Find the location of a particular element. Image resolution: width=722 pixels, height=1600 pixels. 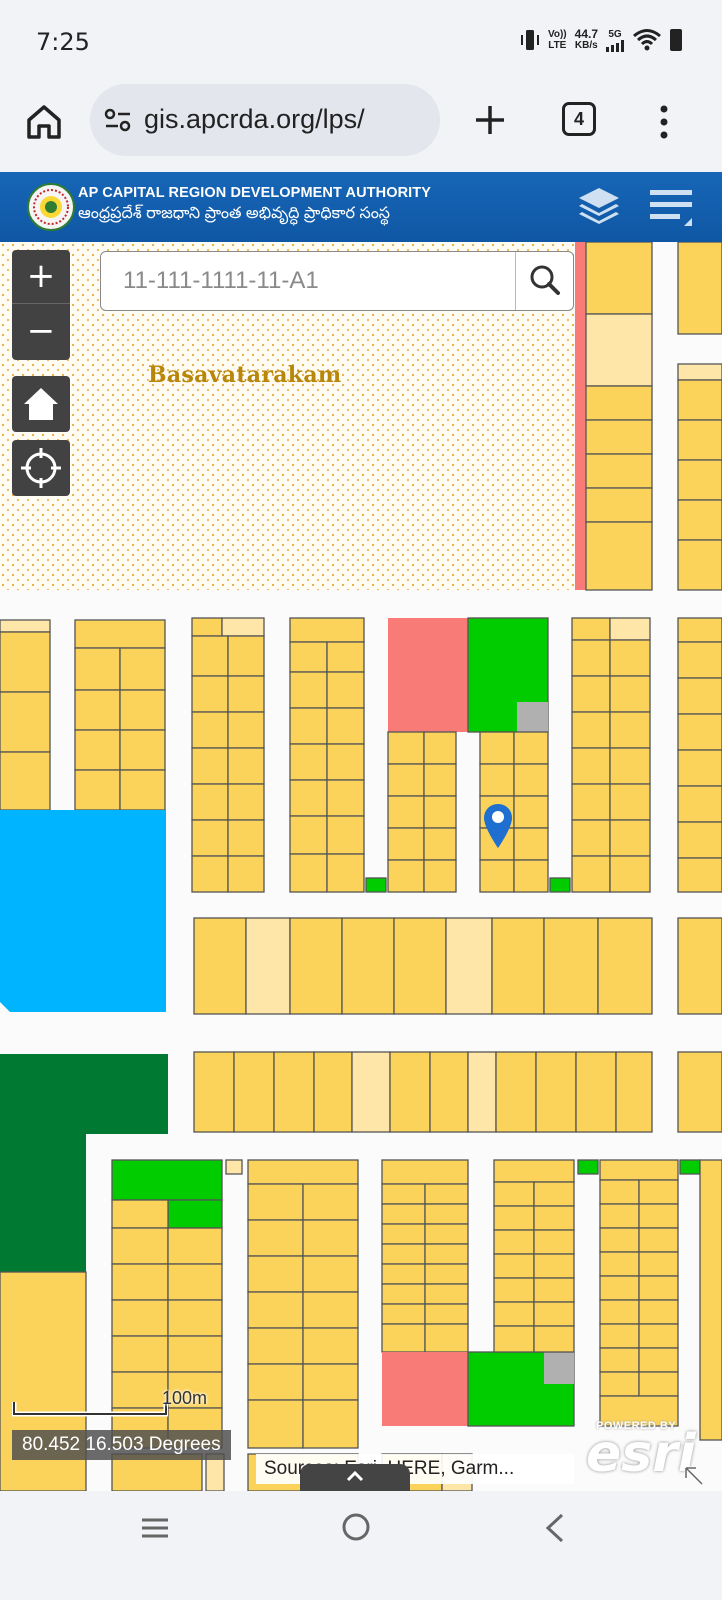

layers-icon is located at coordinates (599, 207).